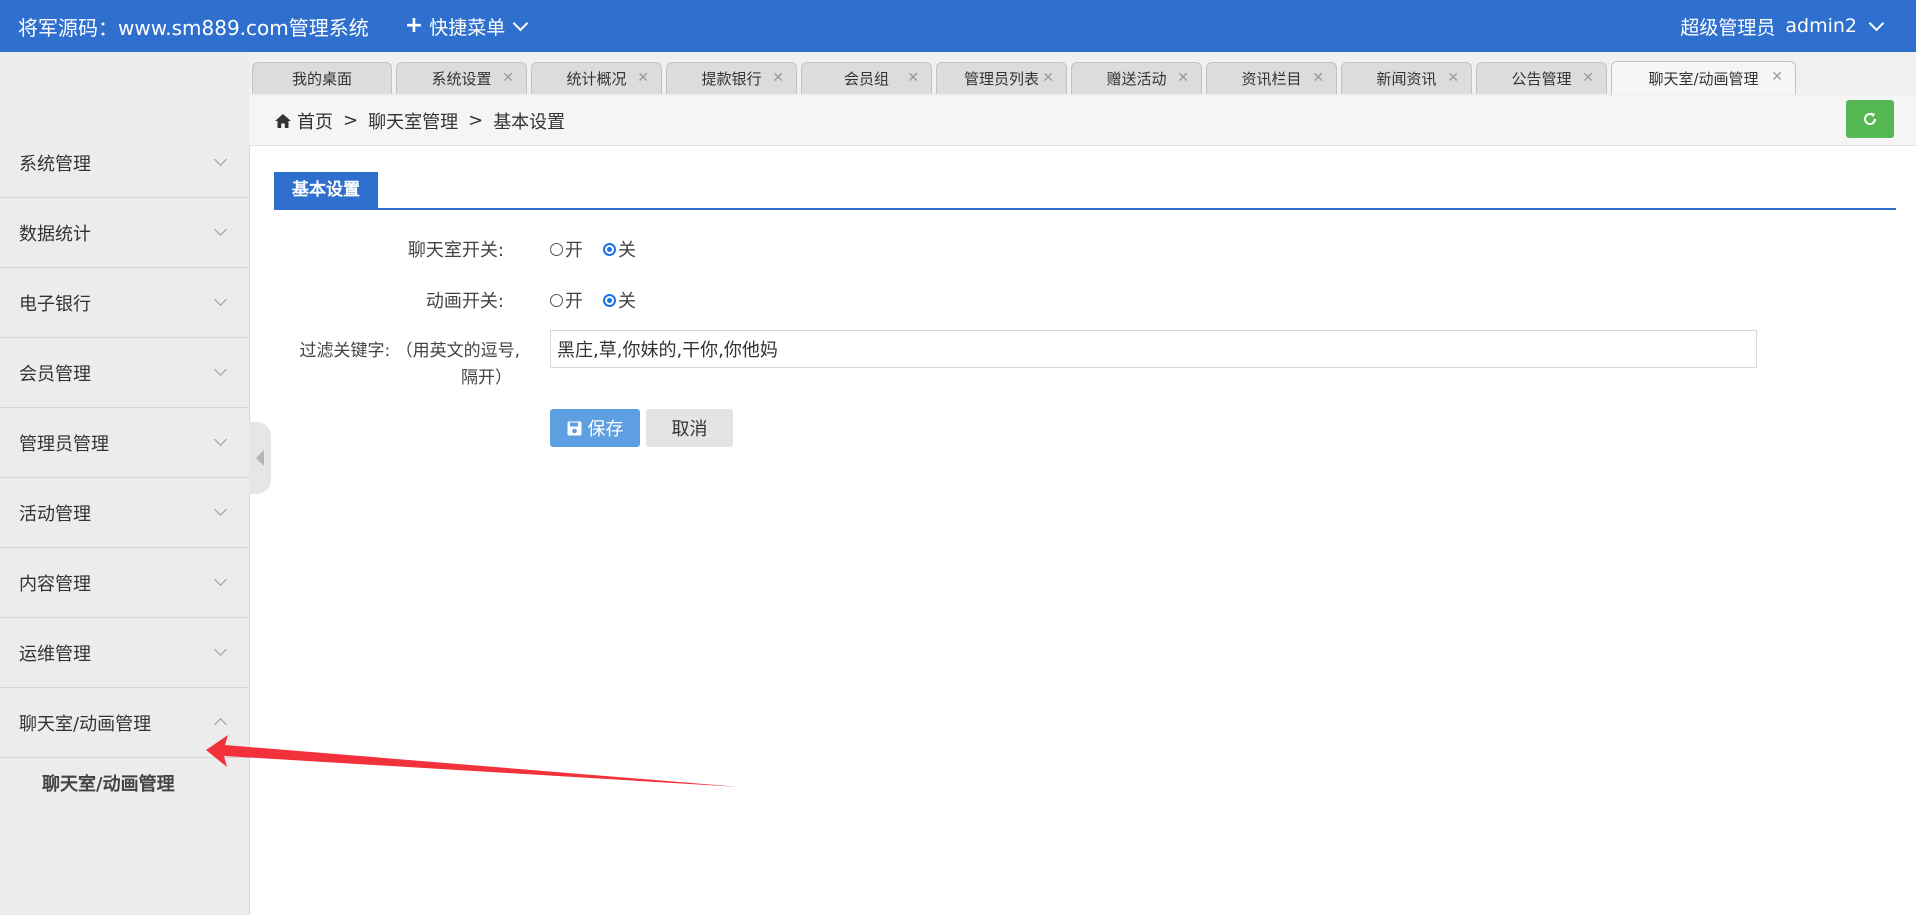 This screenshot has height=915, width=1916. I want to click on sidebar-item-label: 内容管理, so click(55, 584).